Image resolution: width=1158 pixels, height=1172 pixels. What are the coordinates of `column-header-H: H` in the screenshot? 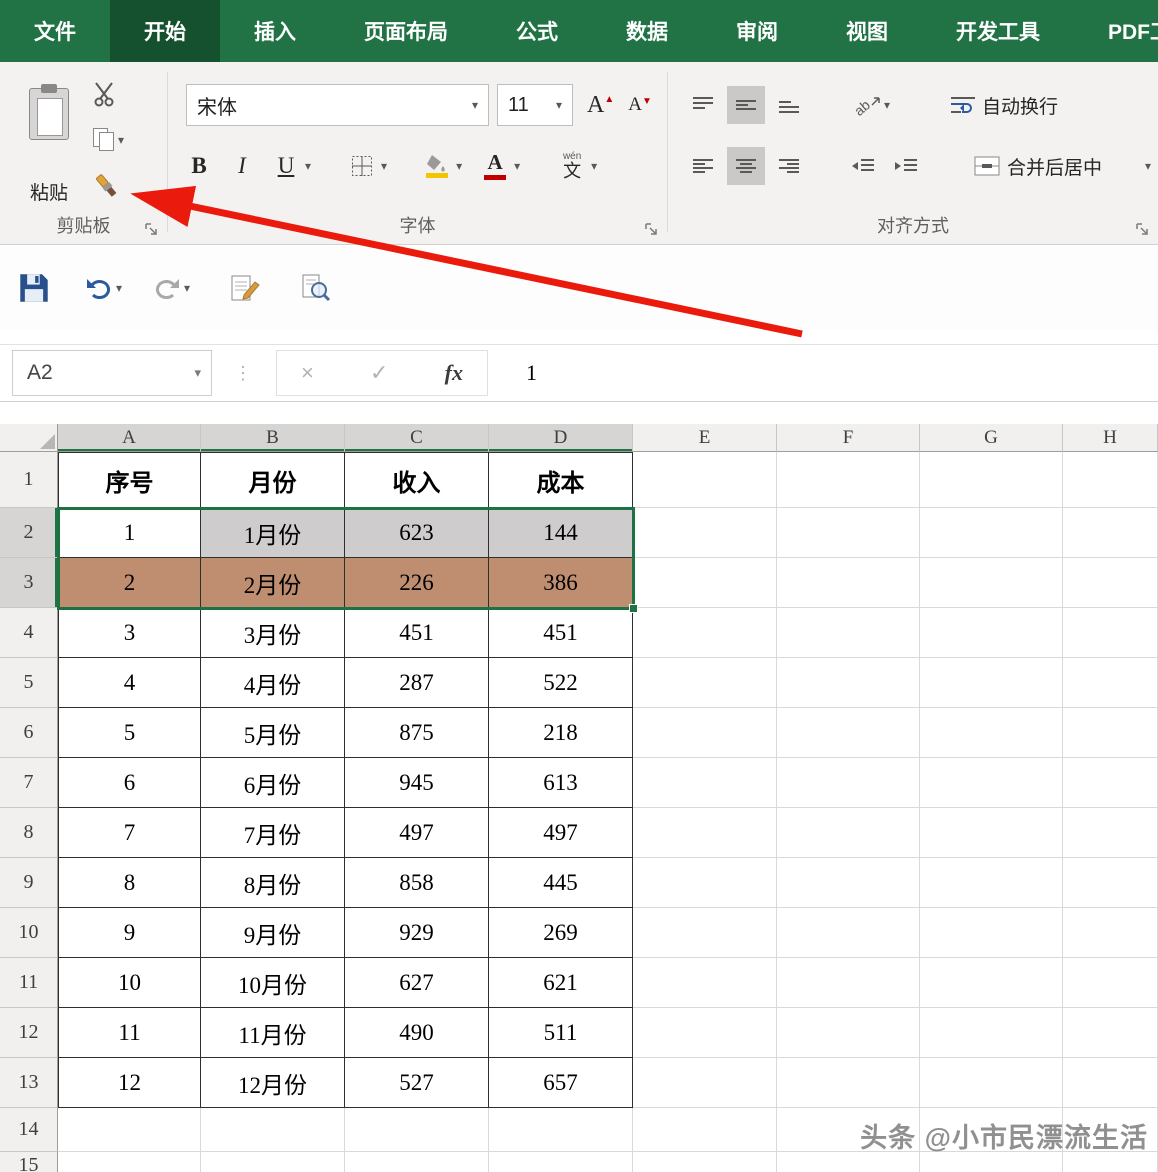 It's located at (1110, 438).